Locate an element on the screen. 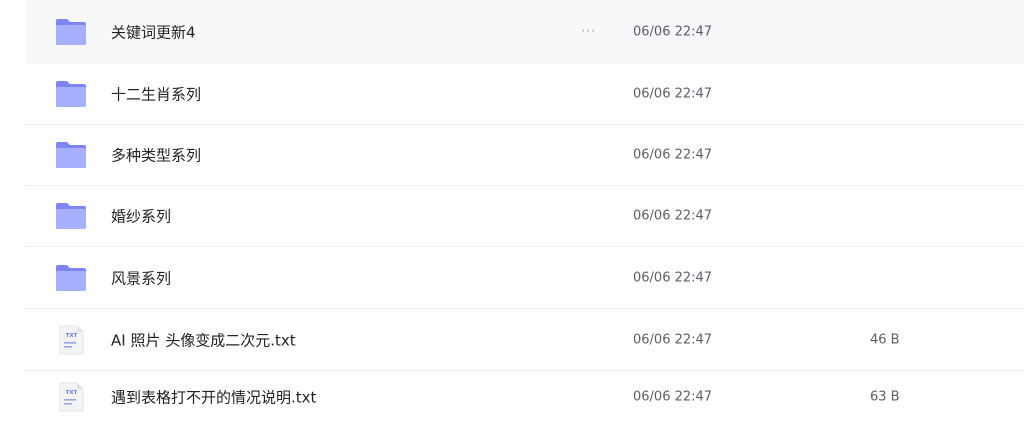 This screenshot has width=1024, height=423. item-name: 遇到表格打不开的情况说明.txt is located at coordinates (214, 397).